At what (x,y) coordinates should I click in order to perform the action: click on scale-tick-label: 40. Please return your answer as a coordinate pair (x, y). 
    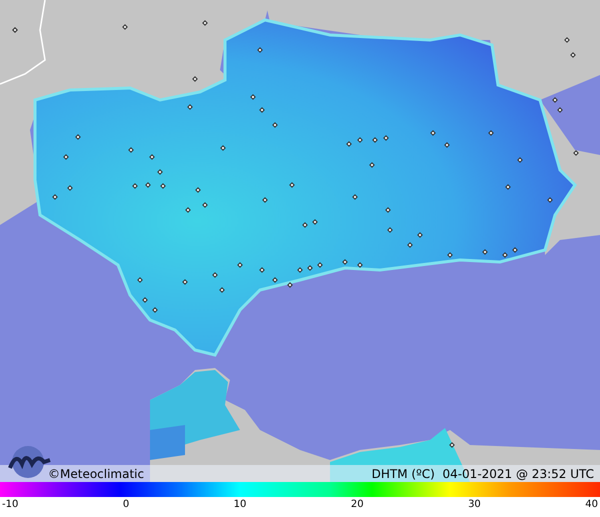
    Looking at the image, I should click on (591, 505).